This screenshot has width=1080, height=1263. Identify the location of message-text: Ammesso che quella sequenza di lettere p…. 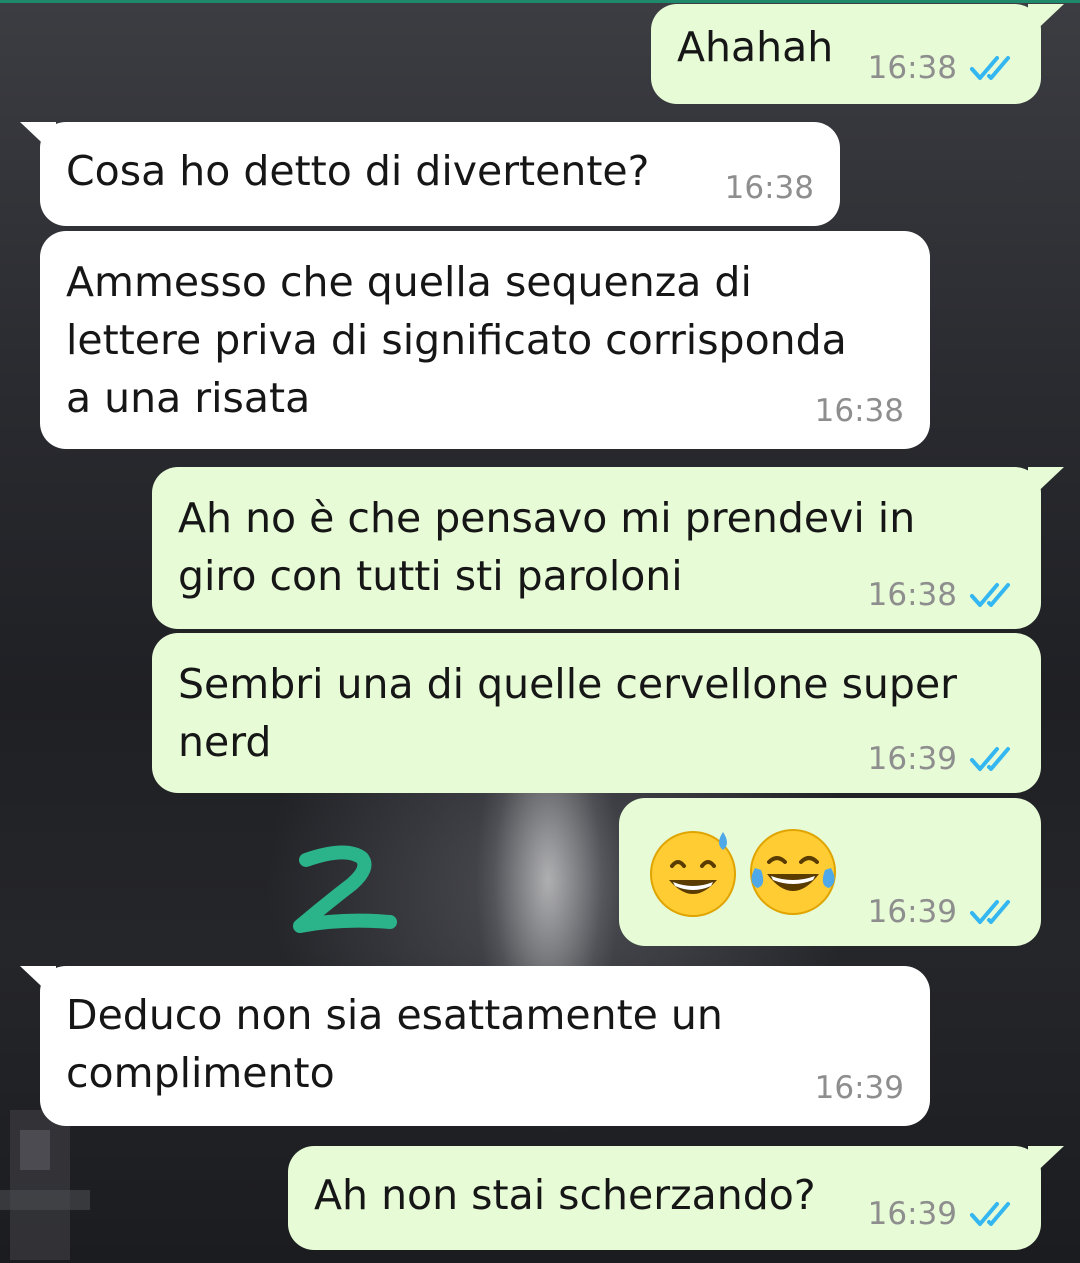
(456, 340).